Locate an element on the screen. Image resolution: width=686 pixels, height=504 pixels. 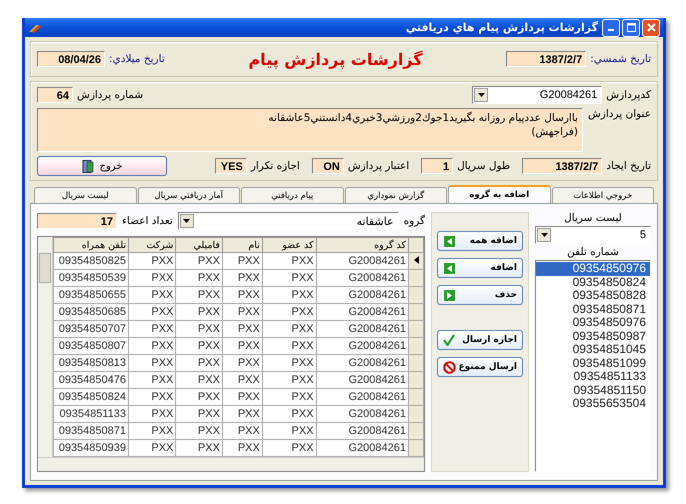
column-header: نام is located at coordinates (242, 245).